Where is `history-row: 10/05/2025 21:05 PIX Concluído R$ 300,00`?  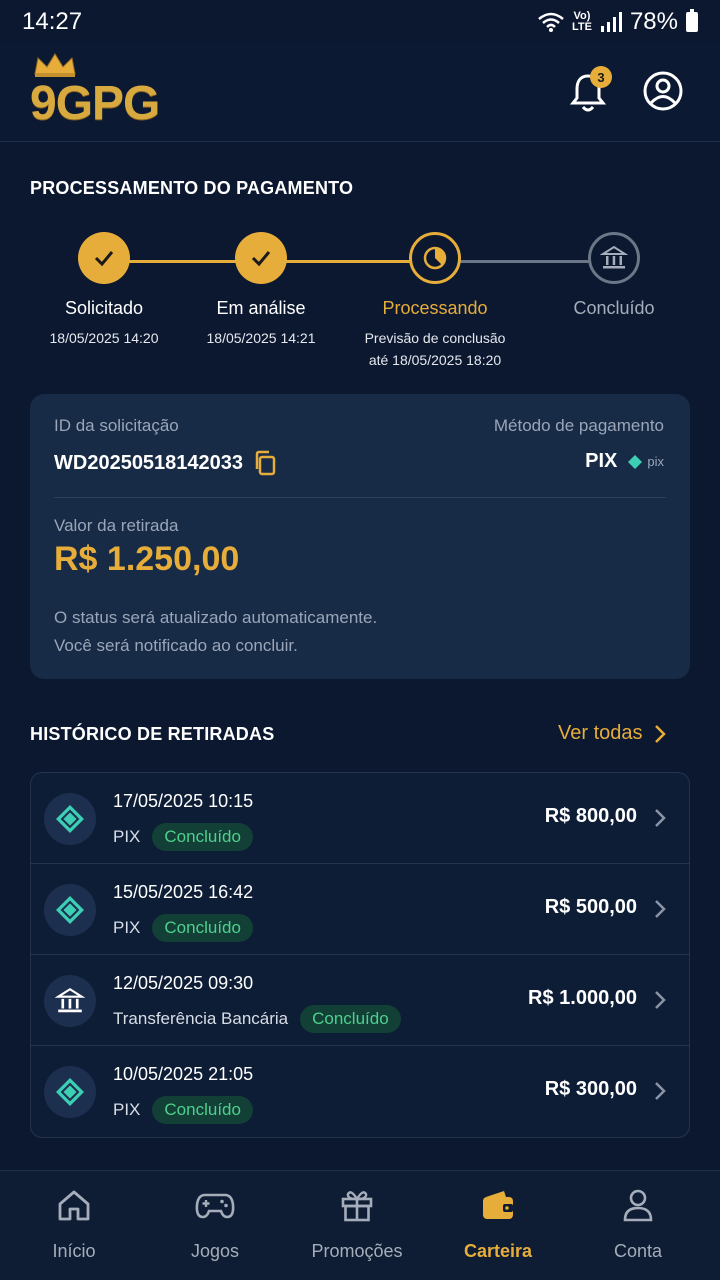 history-row: 10/05/2025 21:05 PIX Concluído R$ 300,00 is located at coordinates (360, 1091).